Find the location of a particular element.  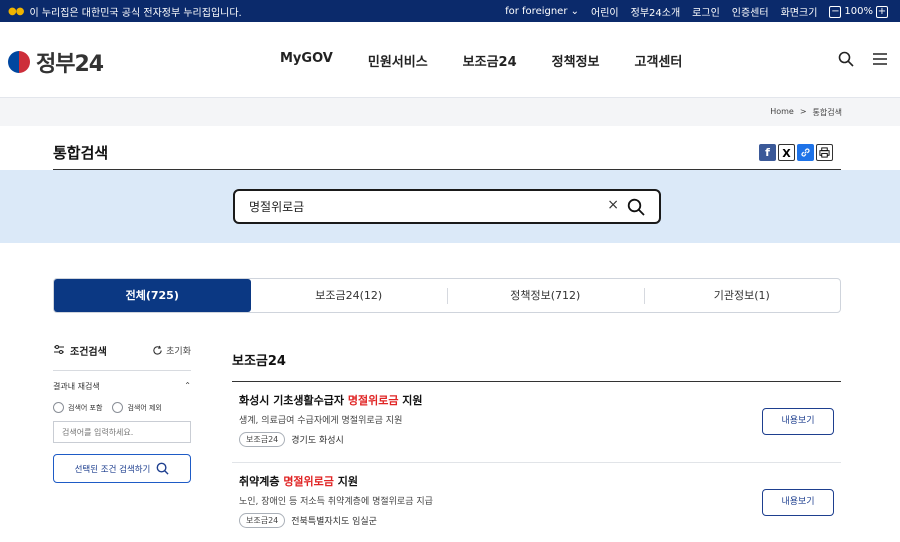

result-tabs: 전체(725) 보조금24(12) 정책정보(712) 기관정보(1) is located at coordinates (447, 295).